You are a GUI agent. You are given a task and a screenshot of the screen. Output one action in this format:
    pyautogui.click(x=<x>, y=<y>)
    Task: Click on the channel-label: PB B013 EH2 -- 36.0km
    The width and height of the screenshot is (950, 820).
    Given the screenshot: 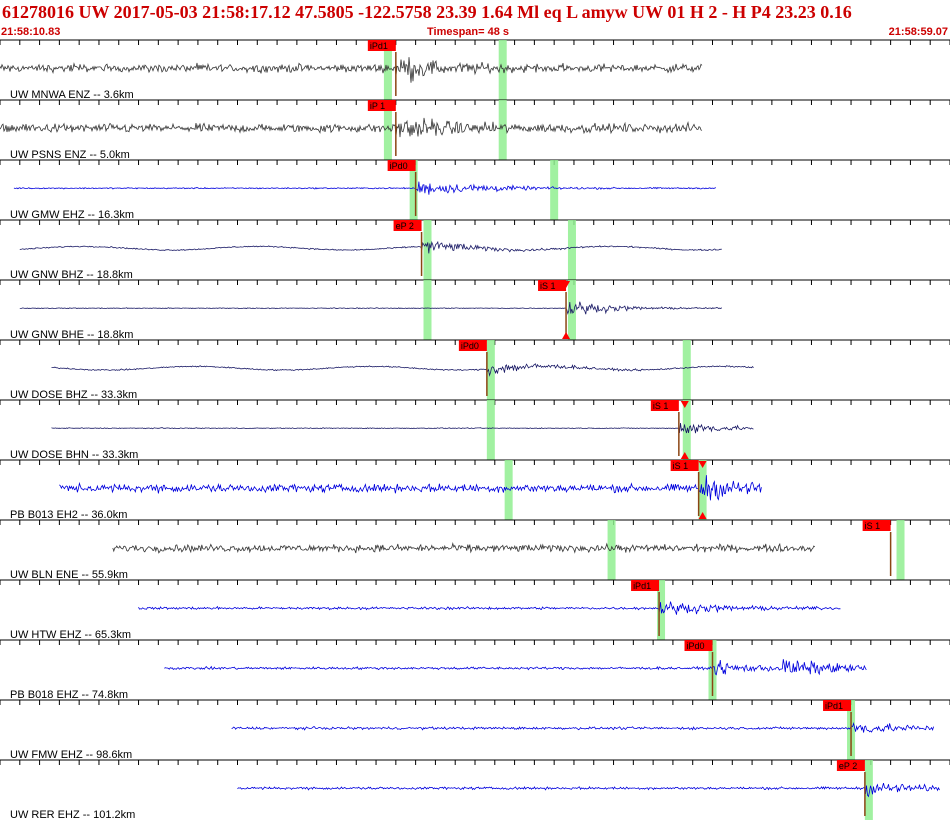 What is the action you would take?
    pyautogui.click(x=68, y=515)
    